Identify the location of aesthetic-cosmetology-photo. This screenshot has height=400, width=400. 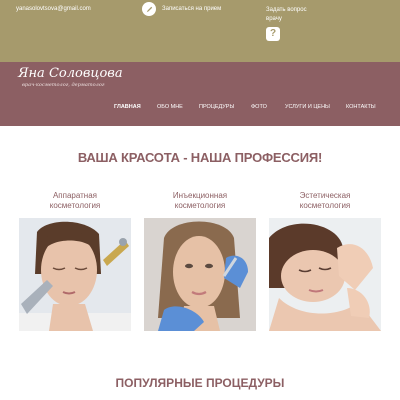
(325, 274).